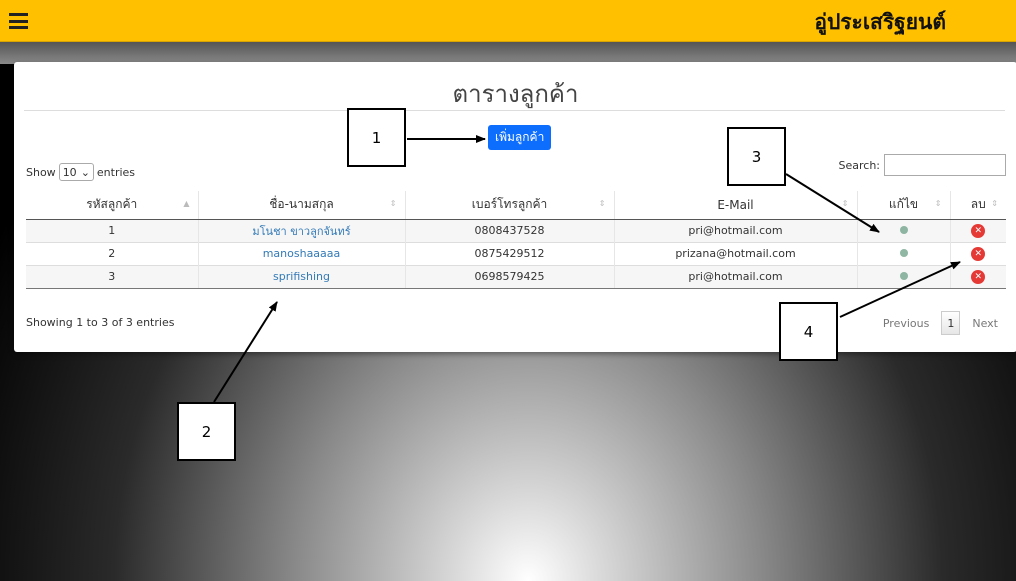  I want to click on callout-box-1: 1, so click(376, 137).